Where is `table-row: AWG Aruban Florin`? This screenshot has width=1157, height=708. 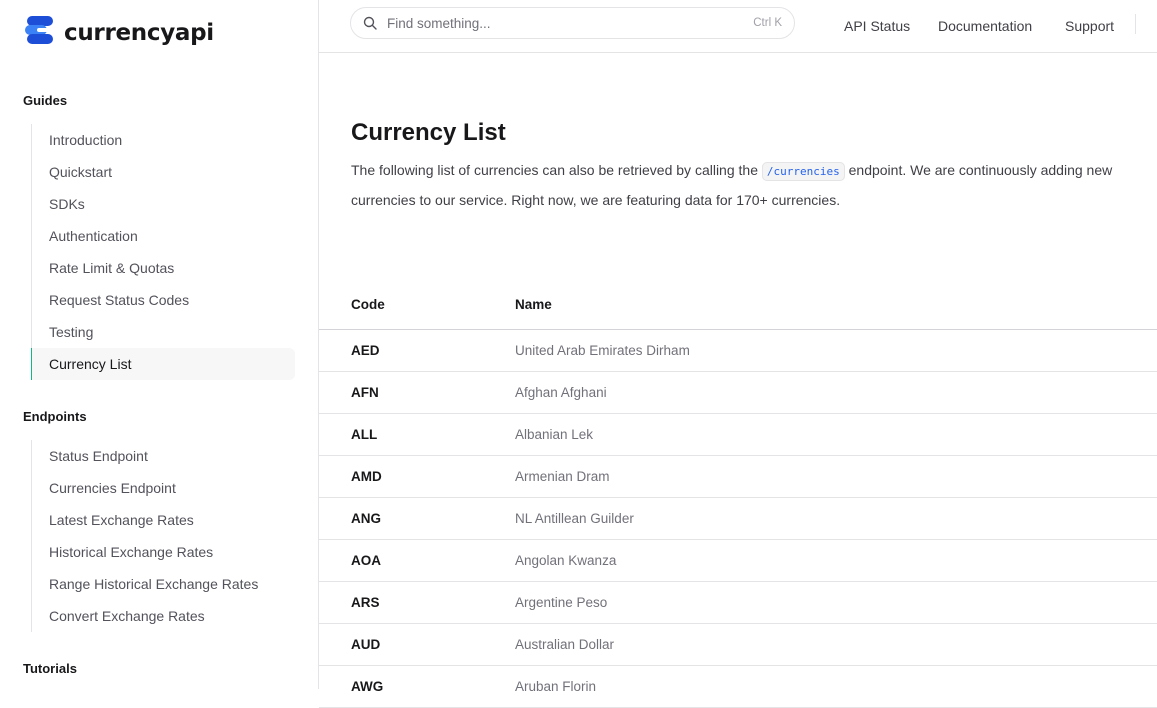
table-row: AWG Aruban Florin is located at coordinates (738, 687).